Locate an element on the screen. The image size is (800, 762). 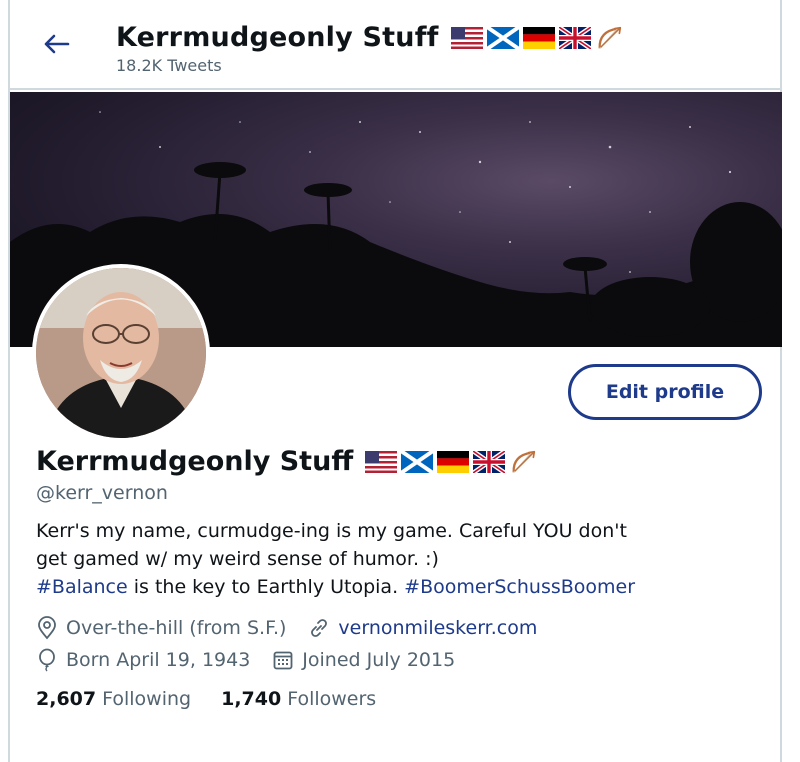
profile-handle: @kerr_vernon is located at coordinates (102, 493).